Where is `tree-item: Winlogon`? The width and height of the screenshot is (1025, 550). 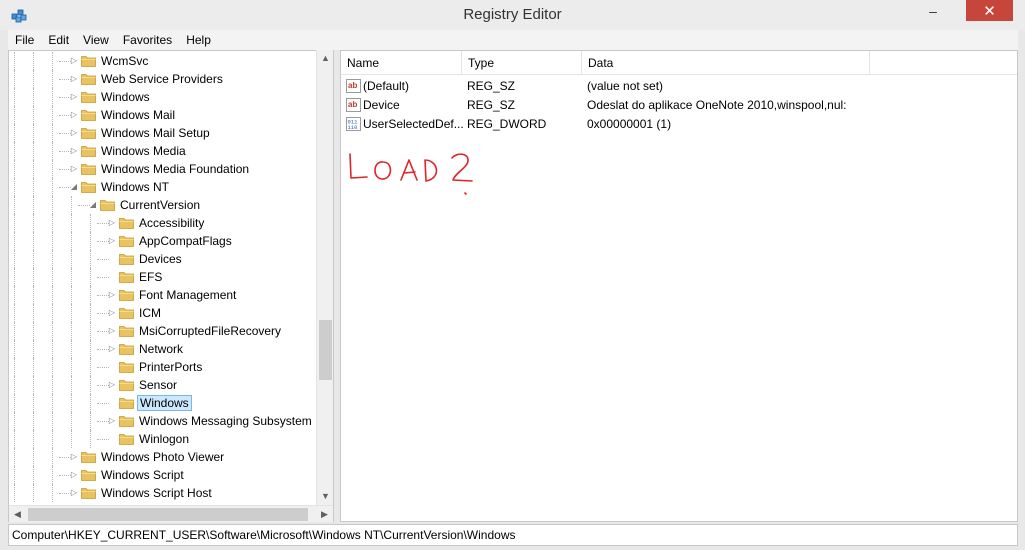
tree-item: Winlogon is located at coordinates (163, 439).